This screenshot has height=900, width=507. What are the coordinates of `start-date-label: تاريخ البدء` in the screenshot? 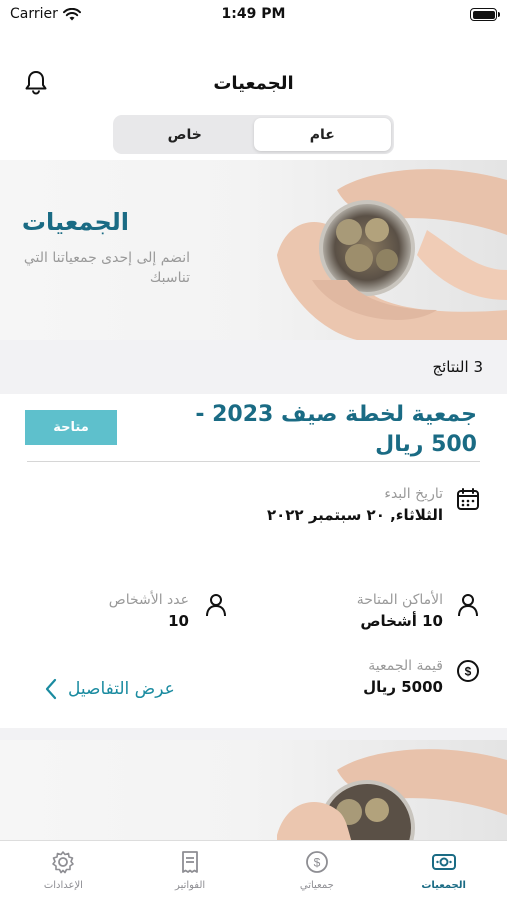 It's located at (413, 494).